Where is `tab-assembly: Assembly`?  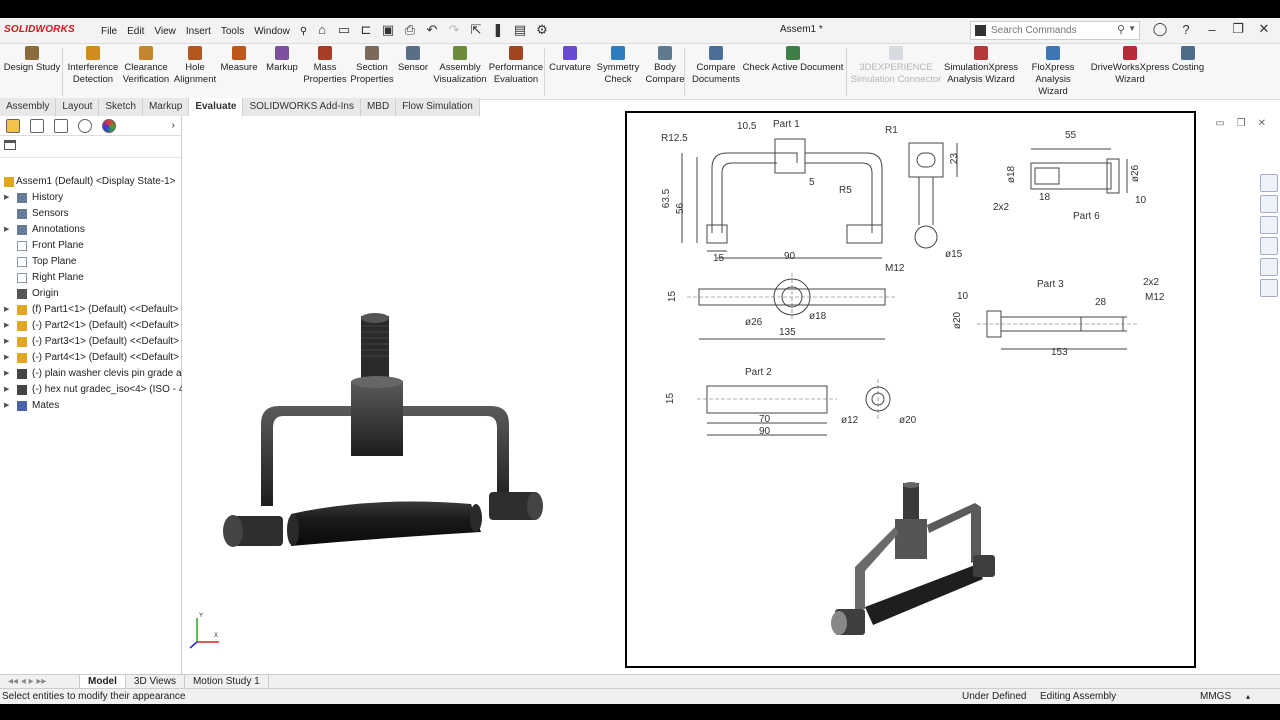
tab-assembly: Assembly is located at coordinates (28, 107).